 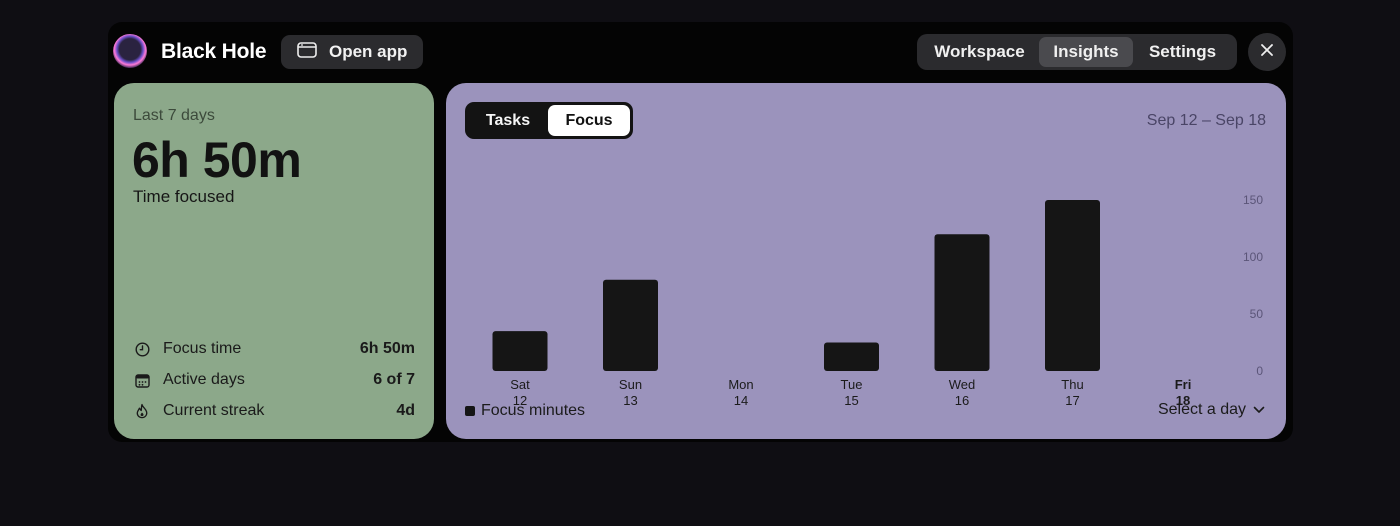 What do you see at coordinates (1259, 371) in the screenshot?
I see `y-tick-label: 0` at bounding box center [1259, 371].